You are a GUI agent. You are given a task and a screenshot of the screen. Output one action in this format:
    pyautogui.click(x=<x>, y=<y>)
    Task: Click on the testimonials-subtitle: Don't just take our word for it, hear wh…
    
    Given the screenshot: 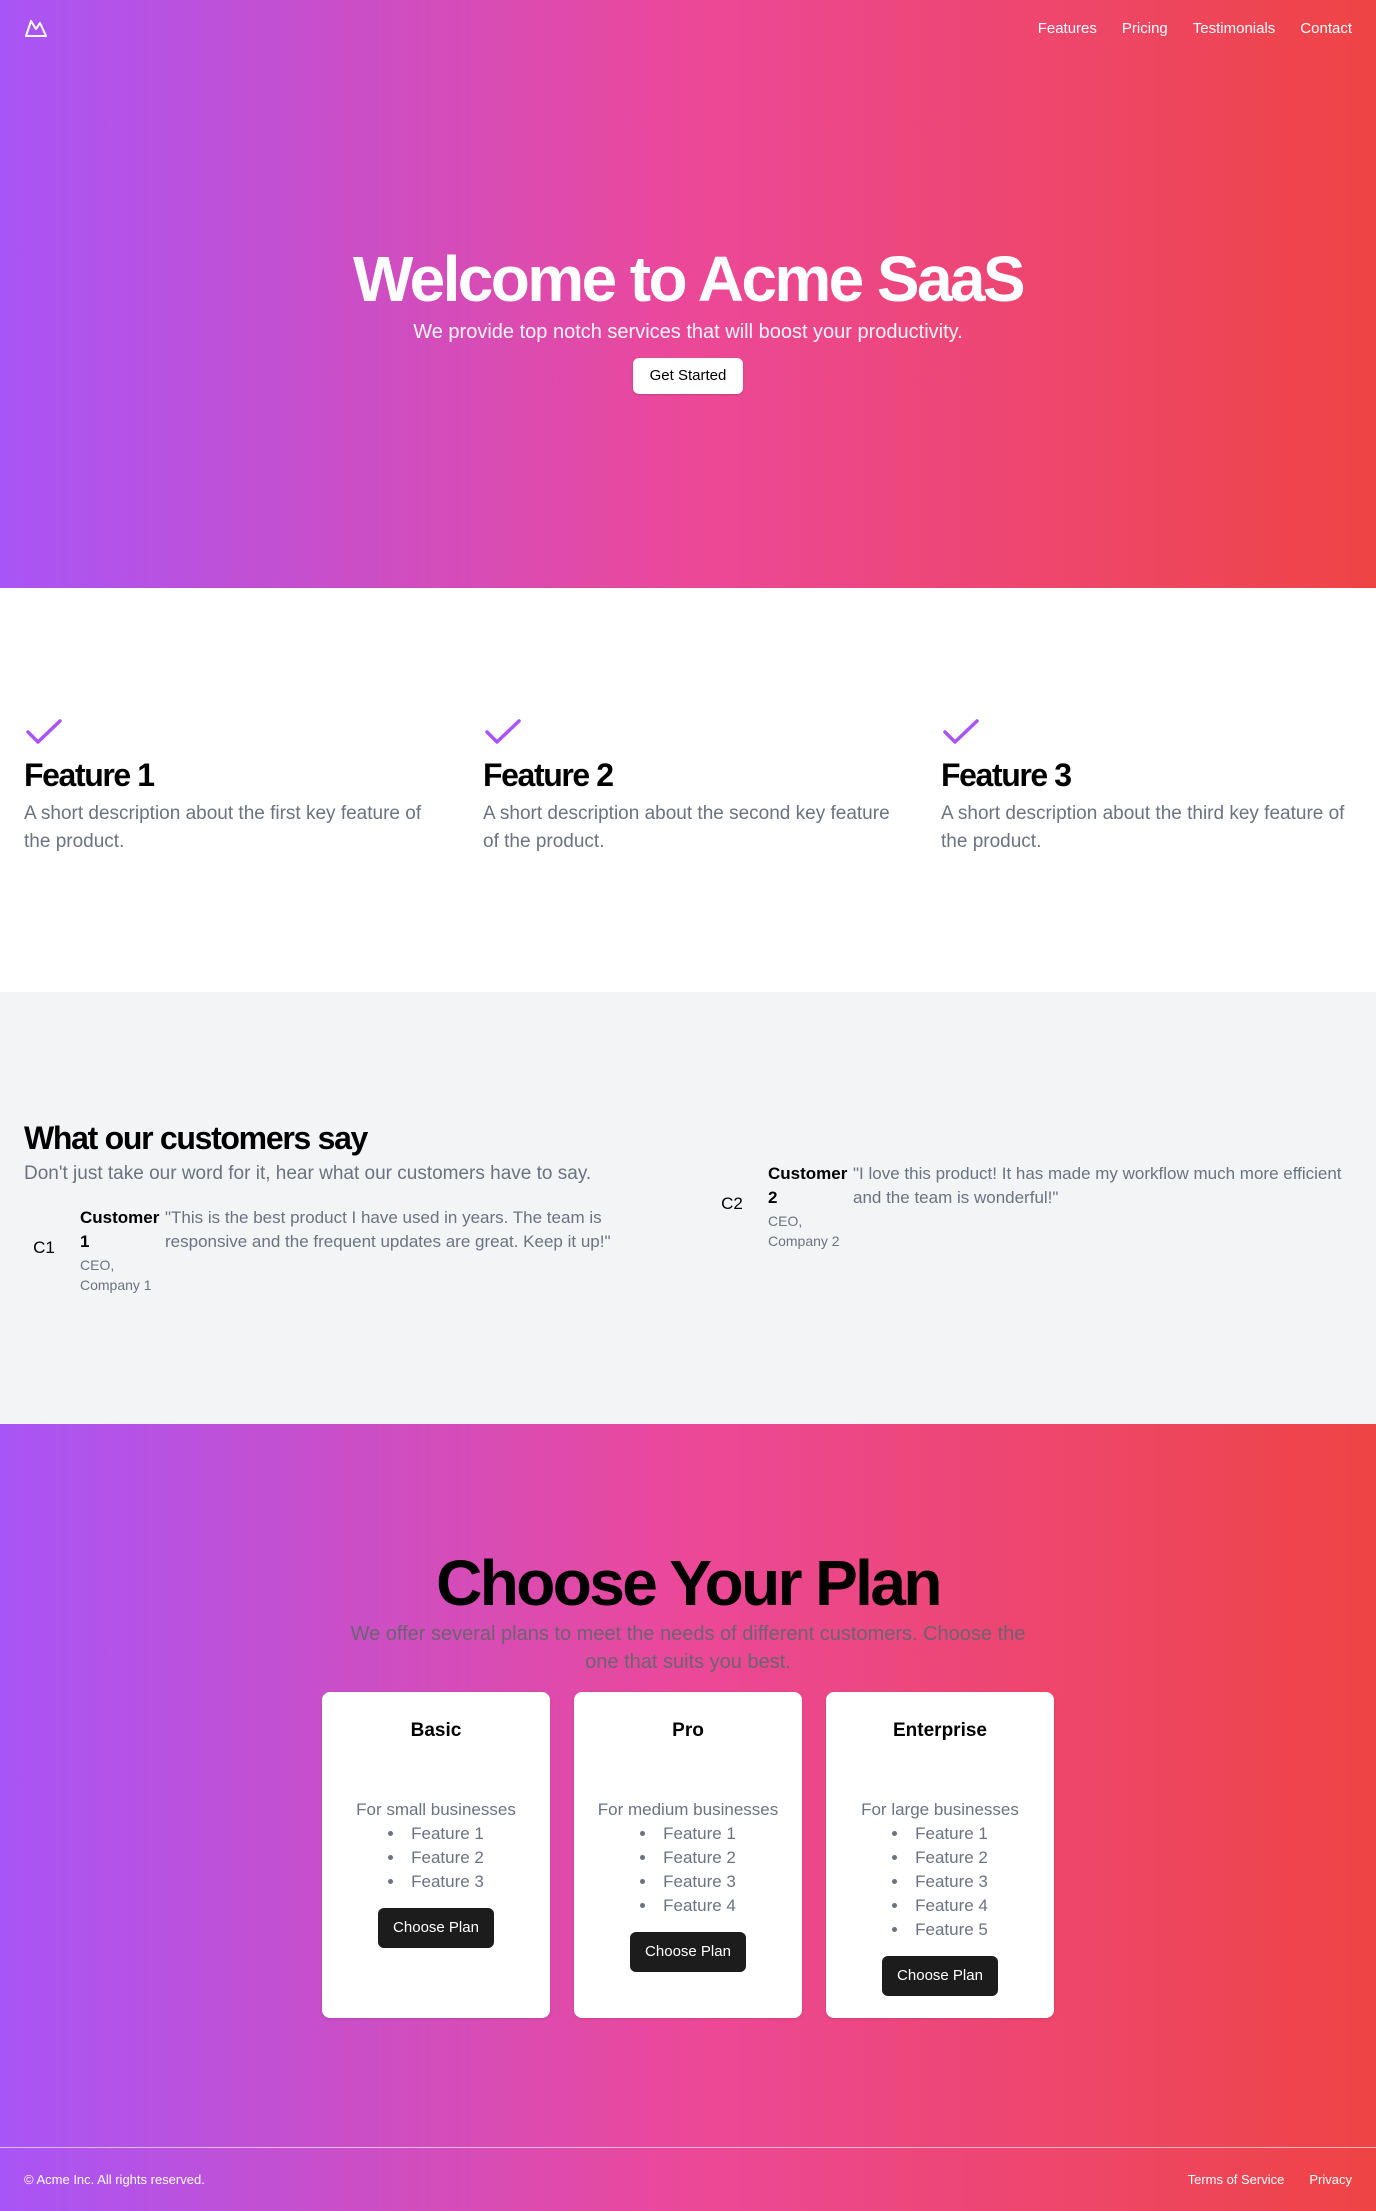 What is the action you would take?
    pyautogui.click(x=308, y=1173)
    